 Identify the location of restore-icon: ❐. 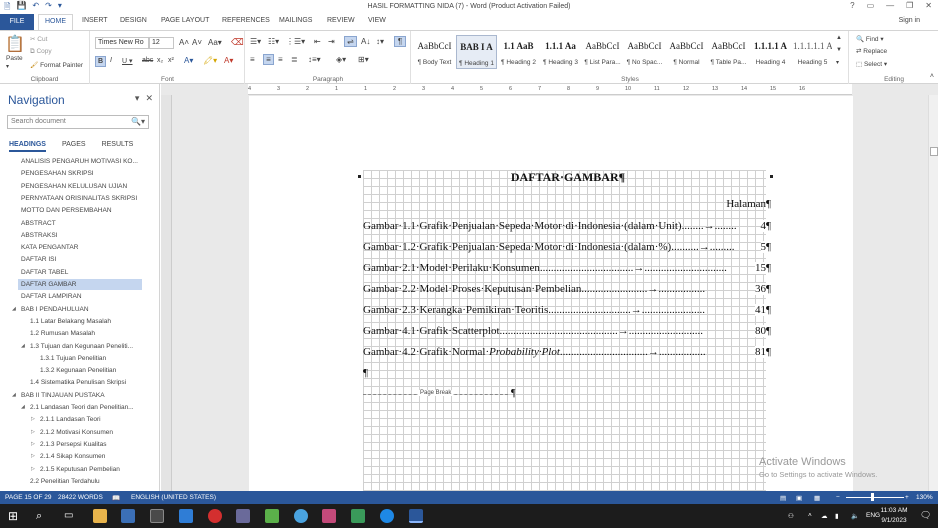
(909, 5).